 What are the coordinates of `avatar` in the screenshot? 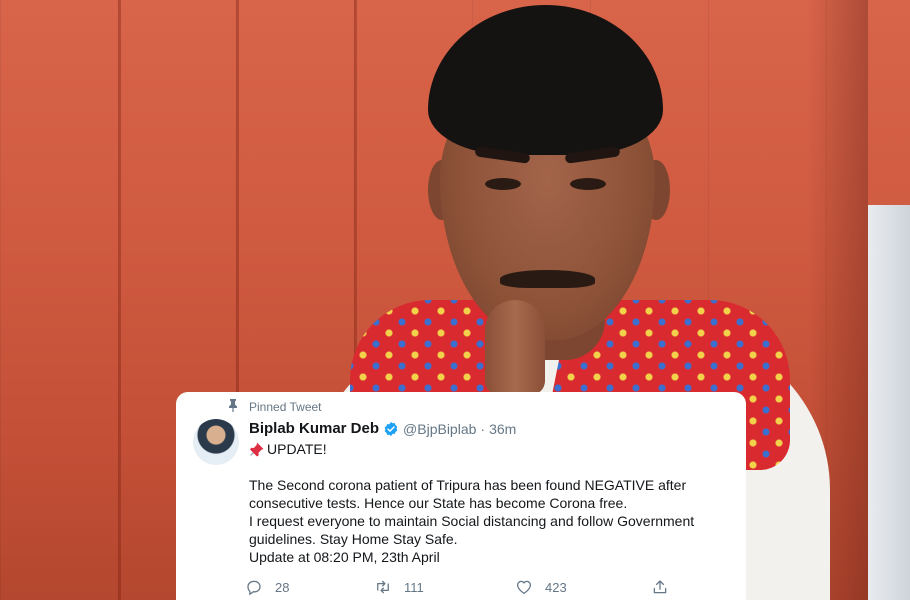 It's located at (216, 442).